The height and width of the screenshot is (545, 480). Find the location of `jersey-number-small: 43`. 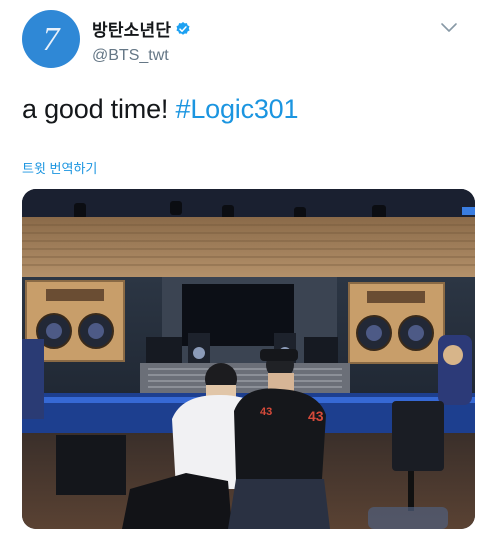

jersey-number-small: 43 is located at coordinates (266, 412).